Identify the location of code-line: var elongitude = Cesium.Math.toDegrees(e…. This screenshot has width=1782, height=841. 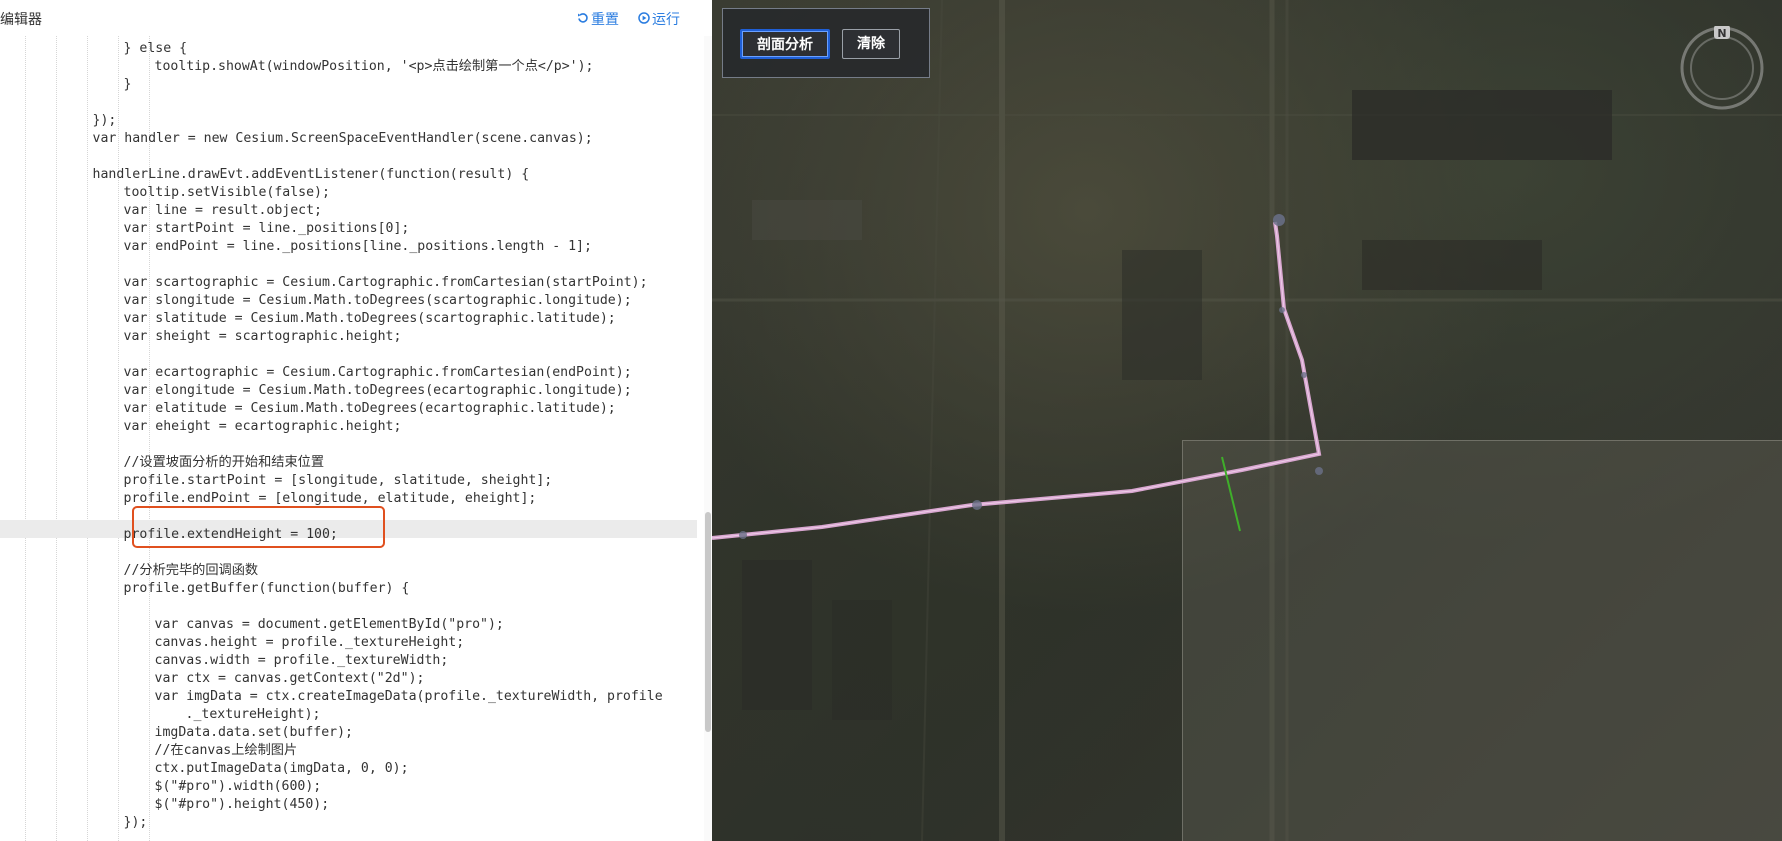
(377, 390).